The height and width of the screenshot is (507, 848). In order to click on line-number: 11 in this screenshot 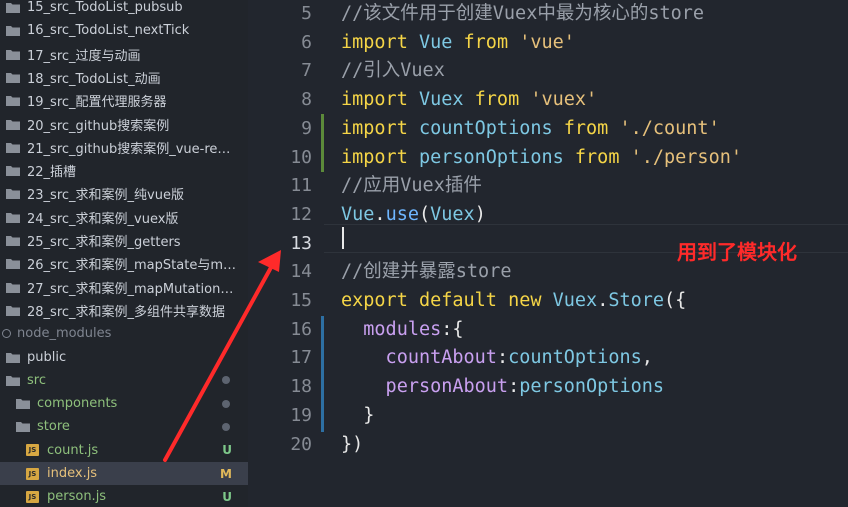, I will do `click(301, 186)`.